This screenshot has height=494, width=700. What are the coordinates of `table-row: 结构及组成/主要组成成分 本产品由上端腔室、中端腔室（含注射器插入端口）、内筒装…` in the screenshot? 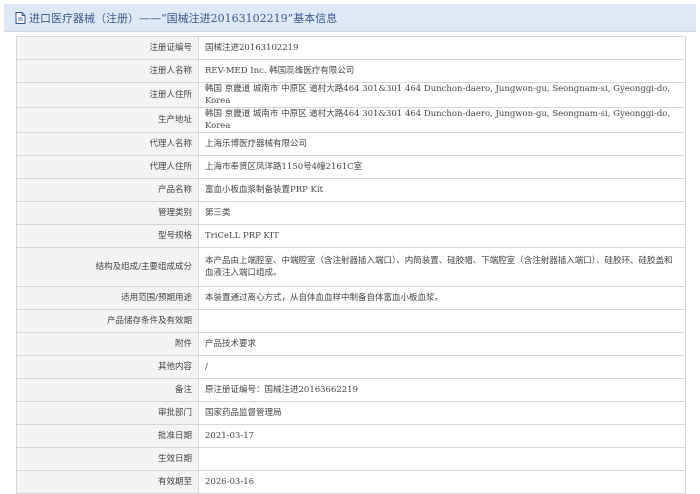 It's located at (351, 267).